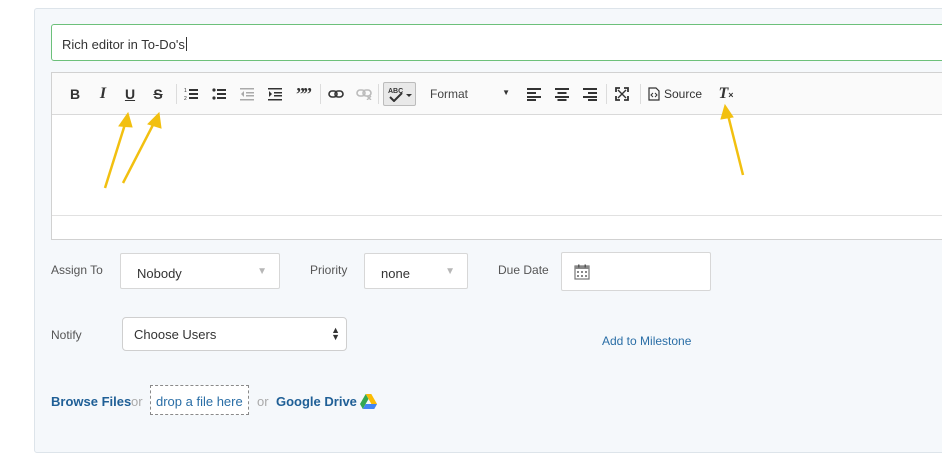 The width and height of the screenshot is (942, 469). I want to click on due-date-label: Due Date, so click(523, 270).